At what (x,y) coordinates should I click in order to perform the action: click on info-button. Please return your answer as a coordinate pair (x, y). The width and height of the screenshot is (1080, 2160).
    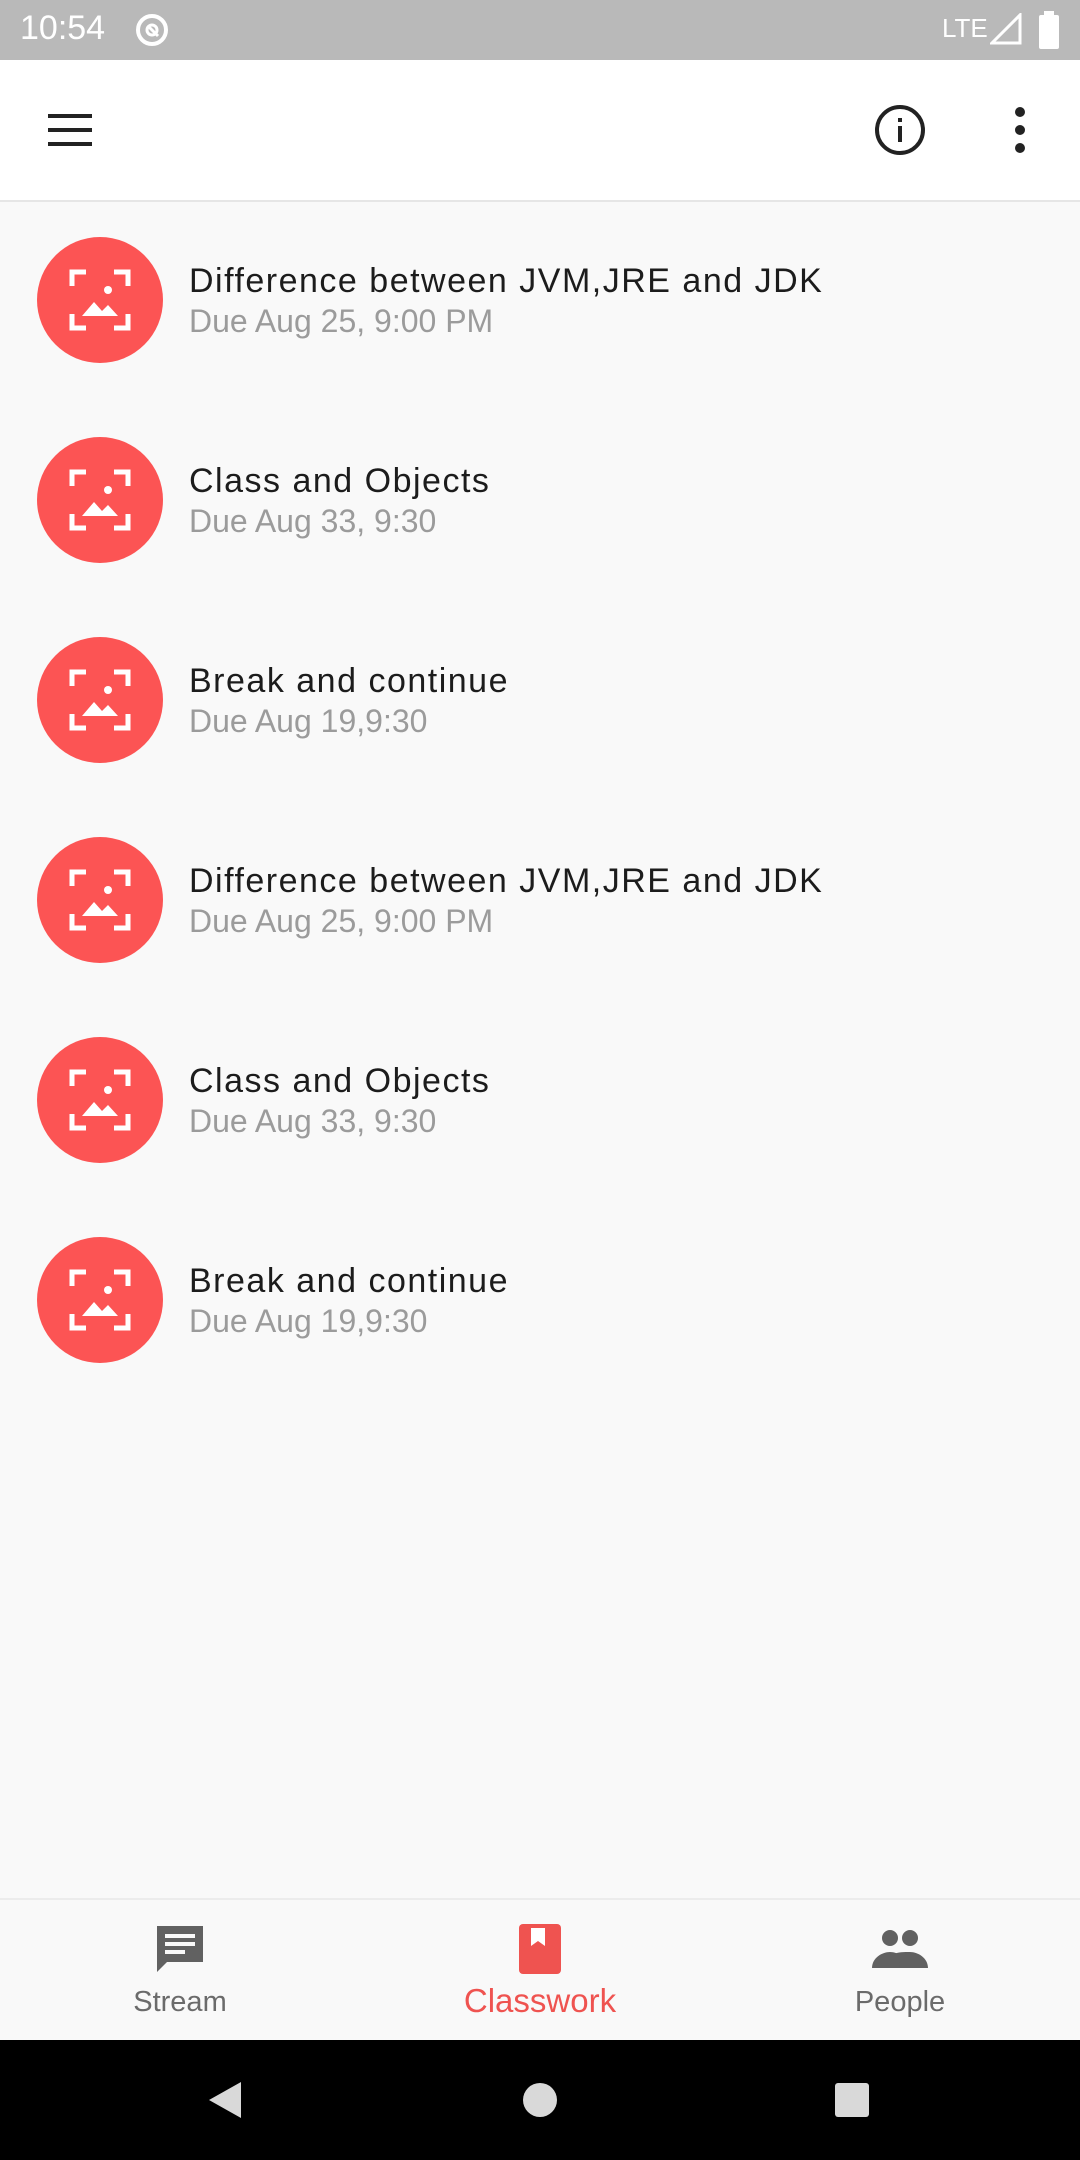
    Looking at the image, I should click on (900, 130).